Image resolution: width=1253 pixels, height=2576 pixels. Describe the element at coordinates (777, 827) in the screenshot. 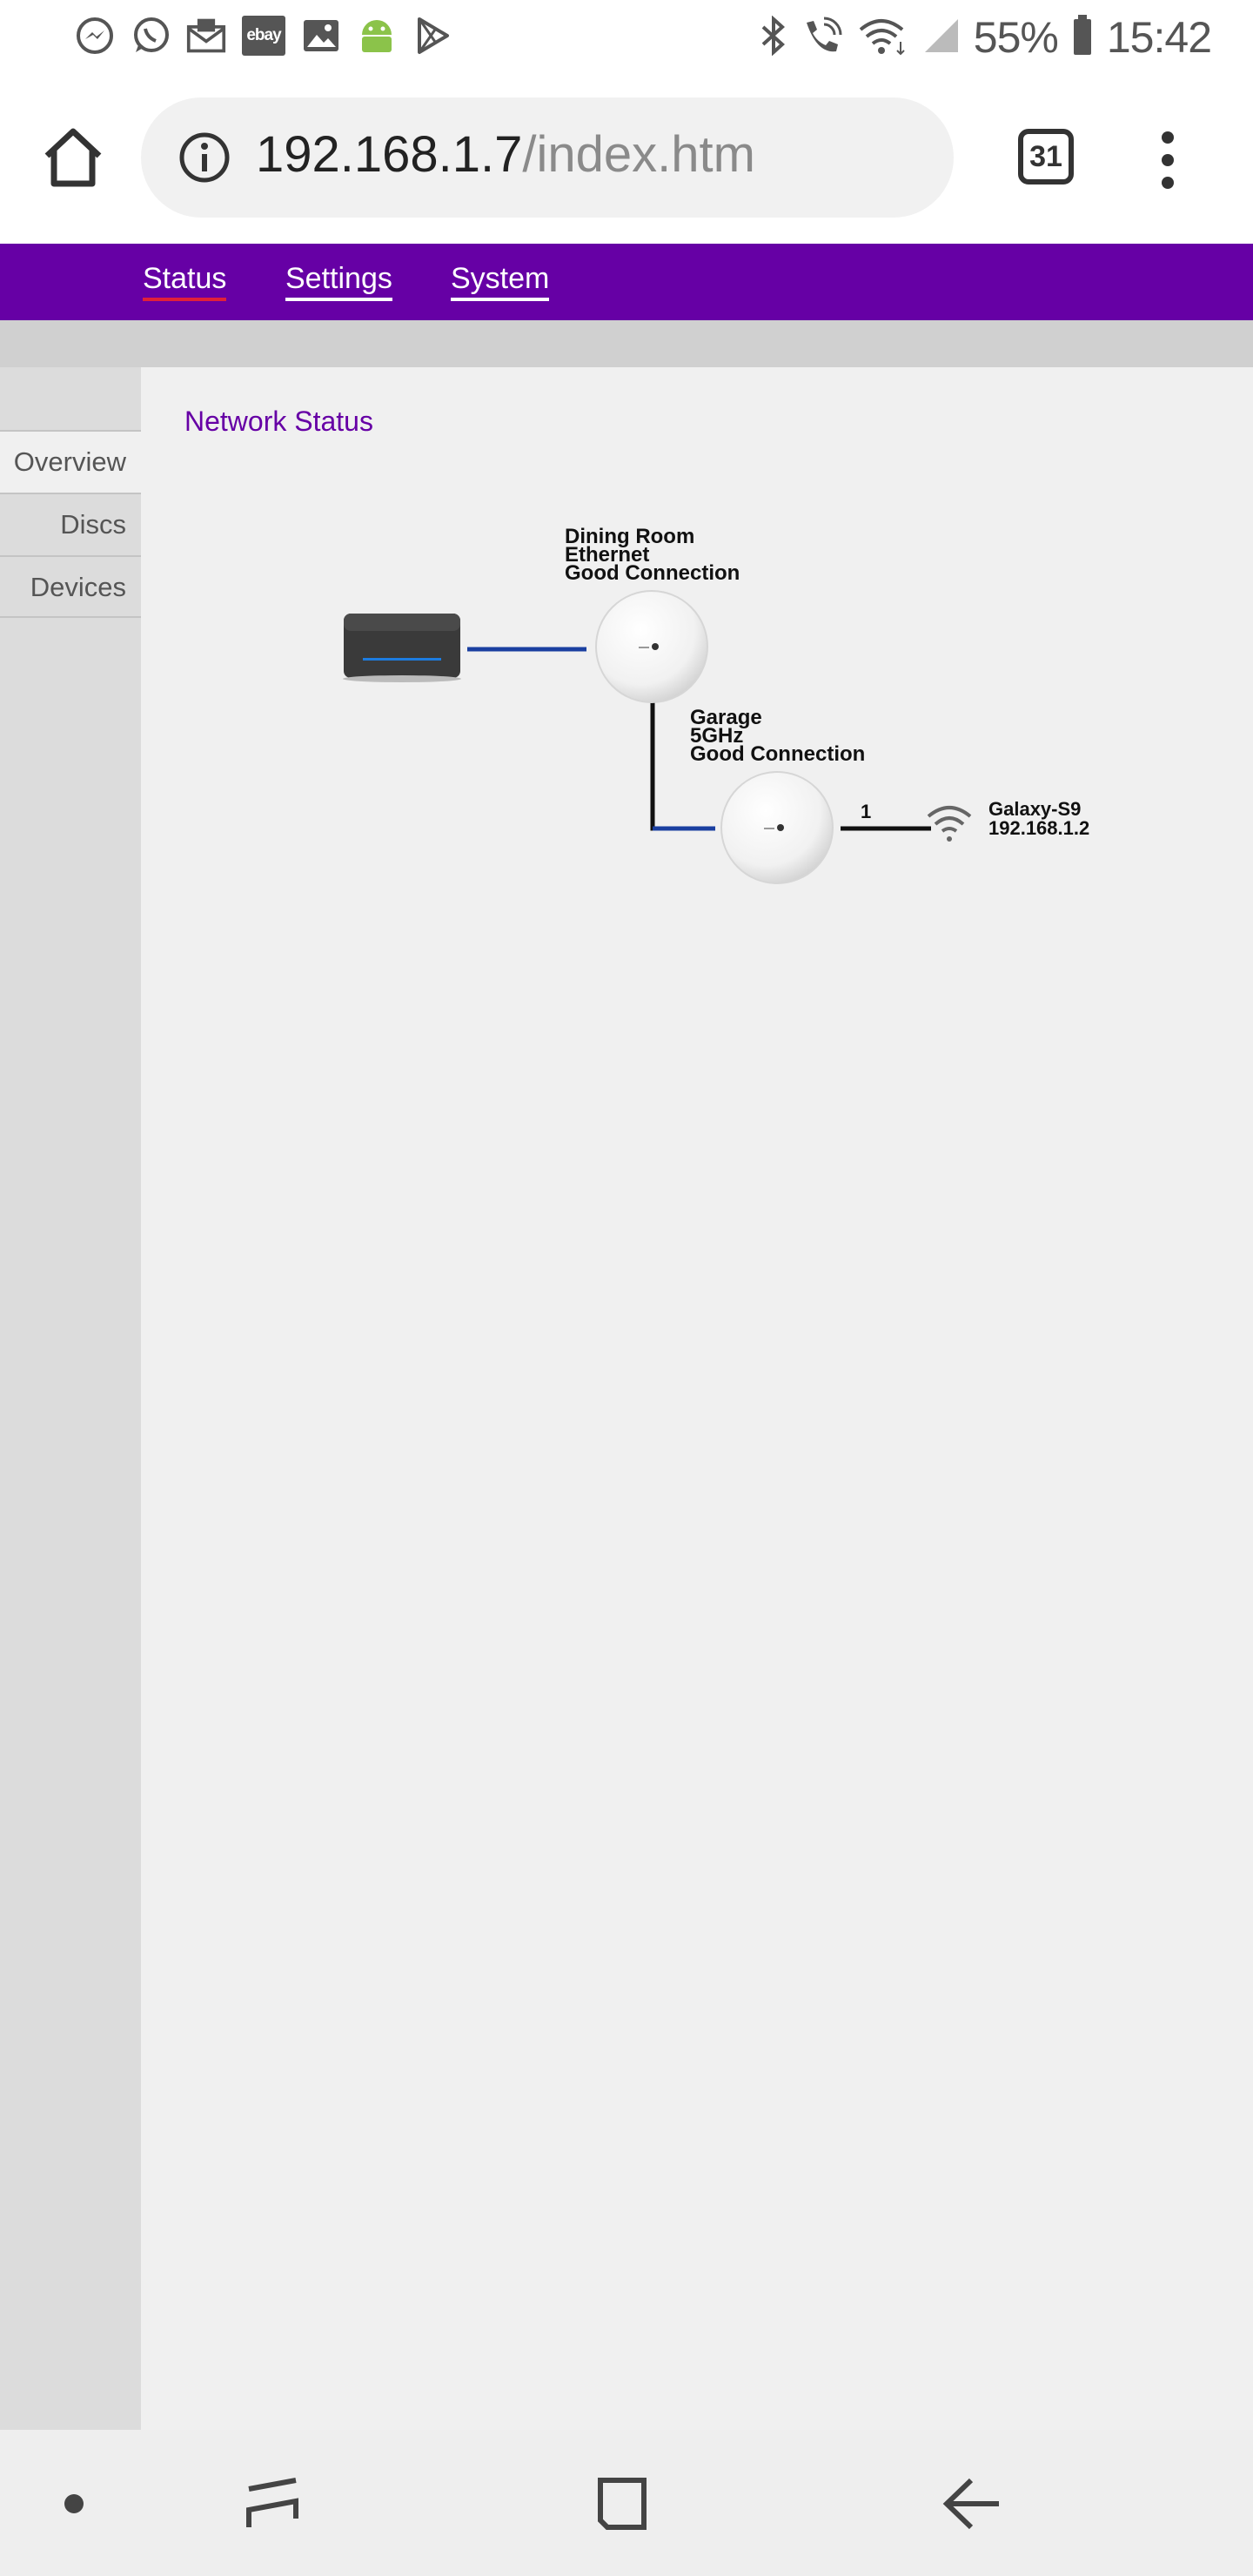

I see `disc-garage` at that location.